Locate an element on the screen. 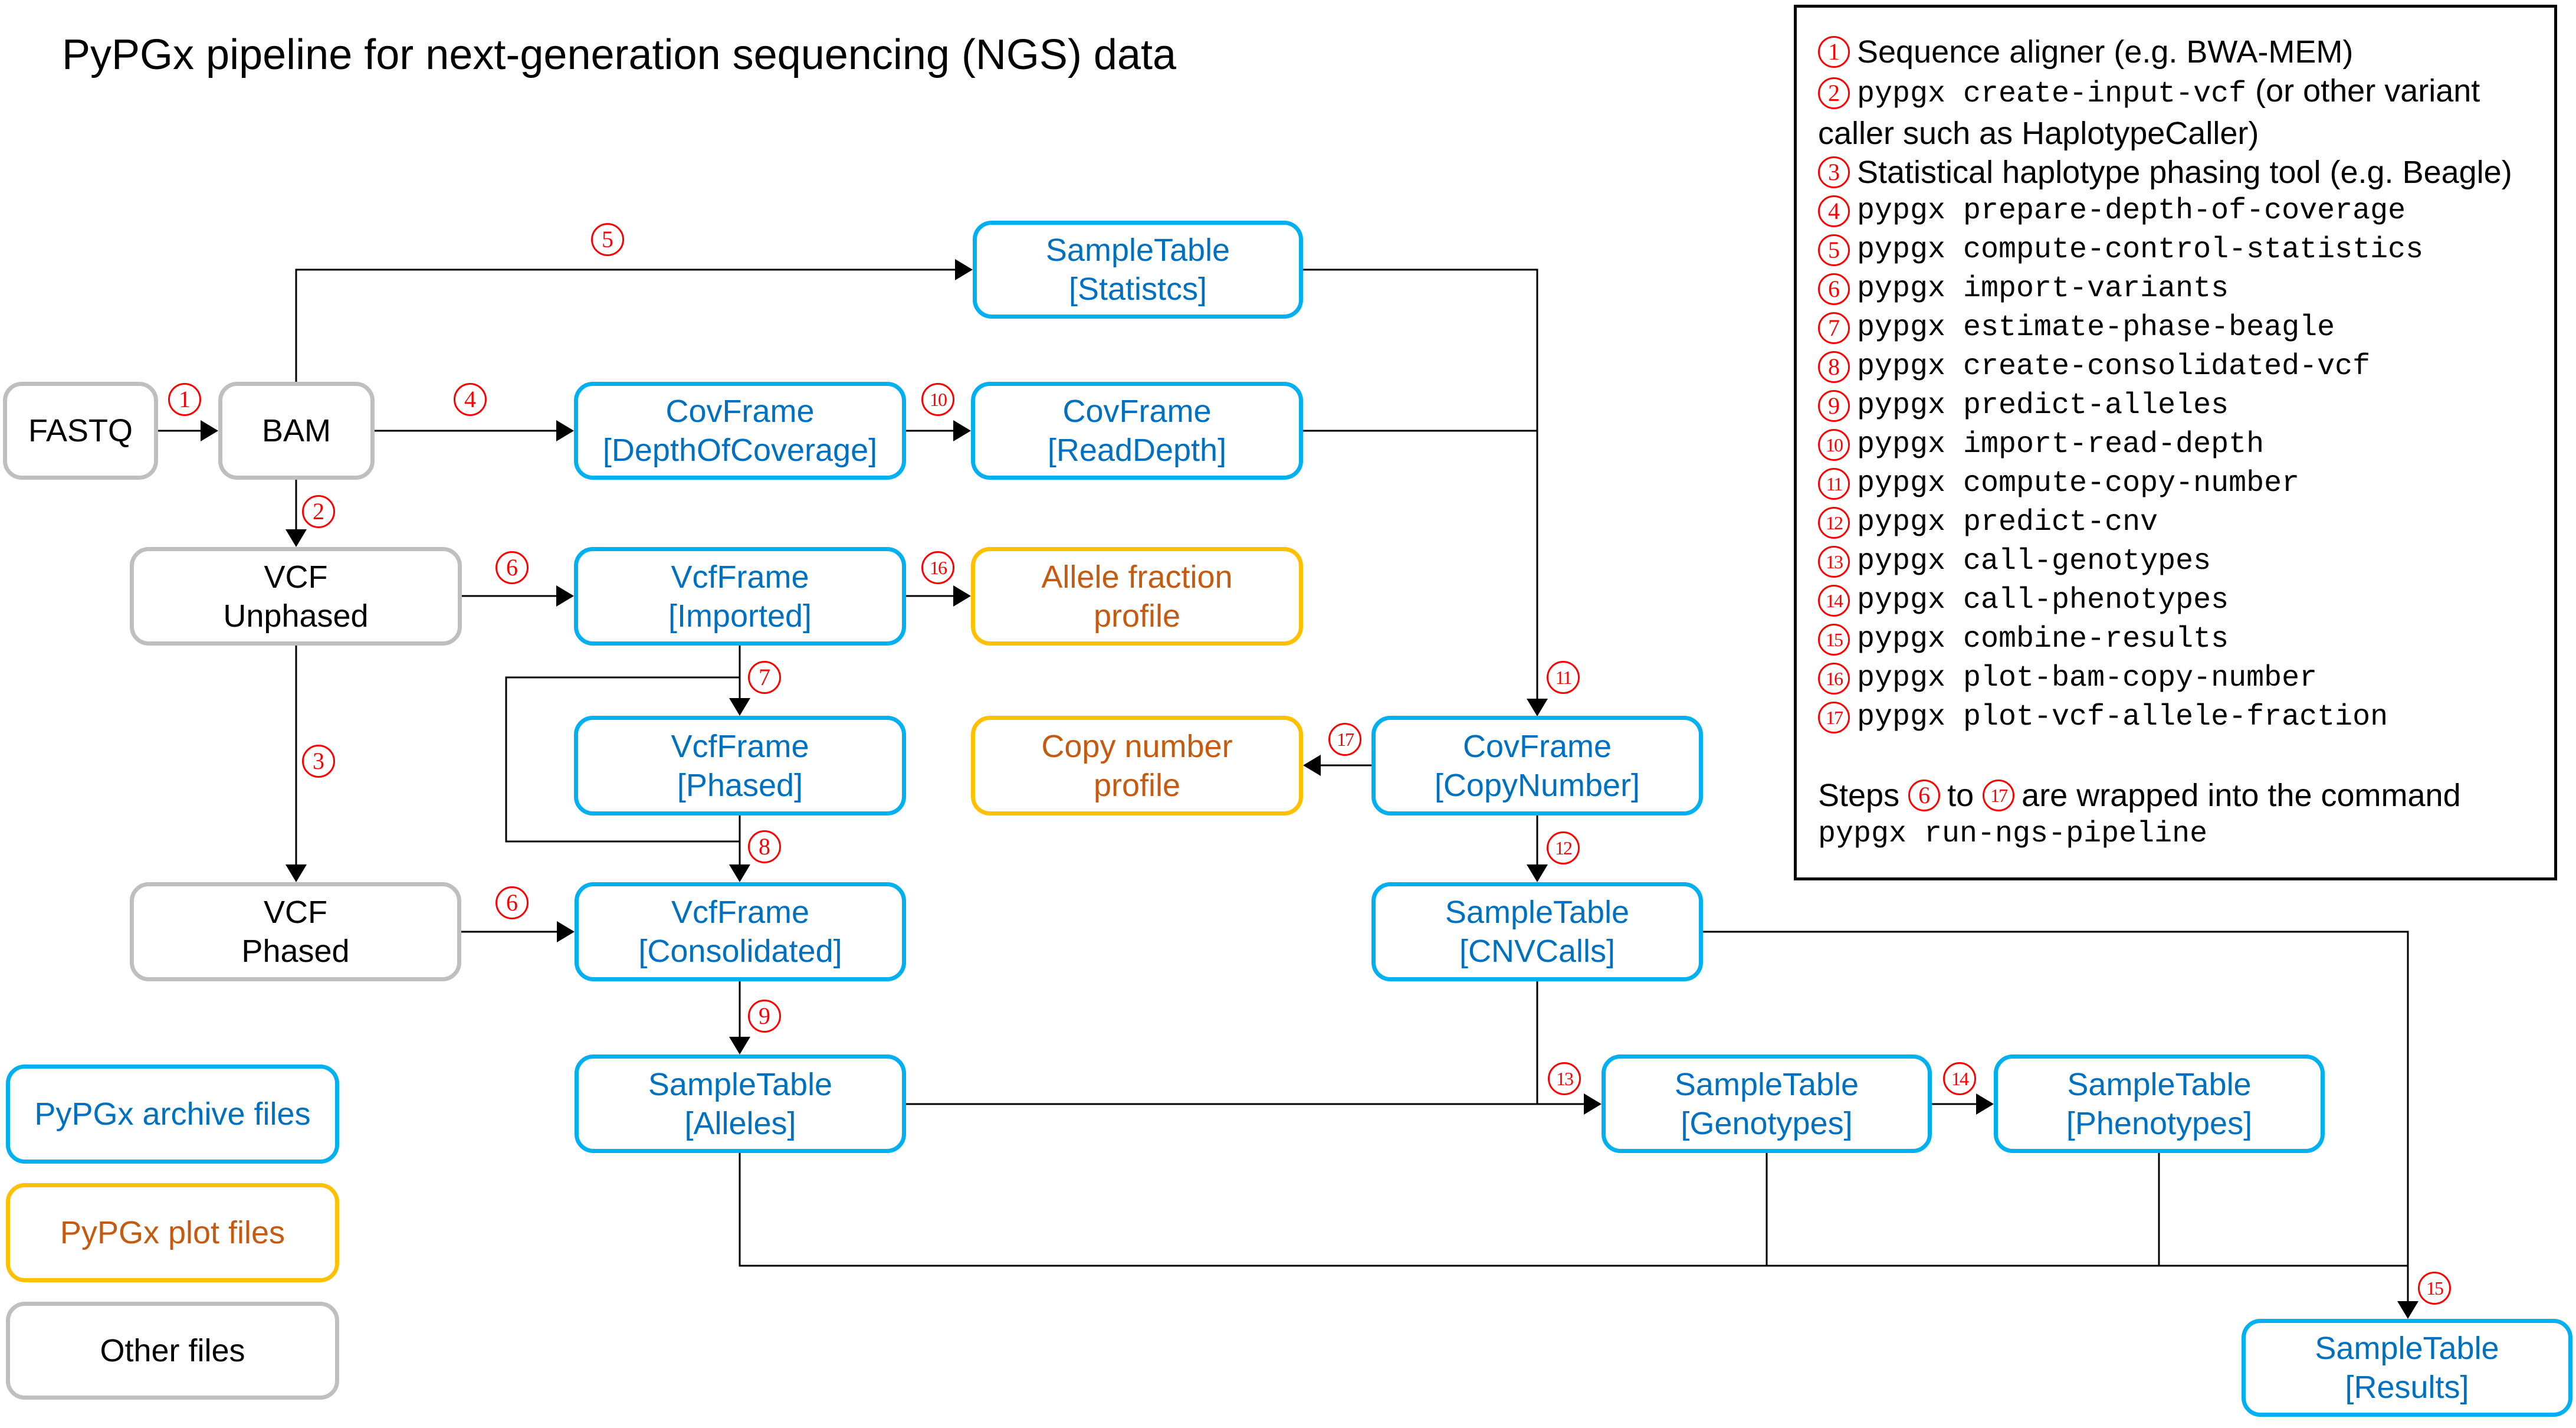 Image resolution: width=2576 pixels, height=1428 pixels. note-prefix: Steps is located at coordinates (1859, 795).